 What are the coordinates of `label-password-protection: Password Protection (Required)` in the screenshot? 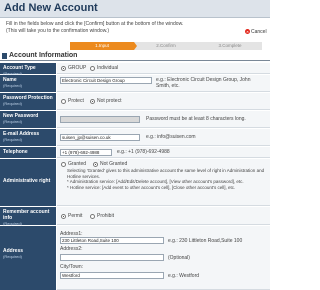 It's located at (28, 101).